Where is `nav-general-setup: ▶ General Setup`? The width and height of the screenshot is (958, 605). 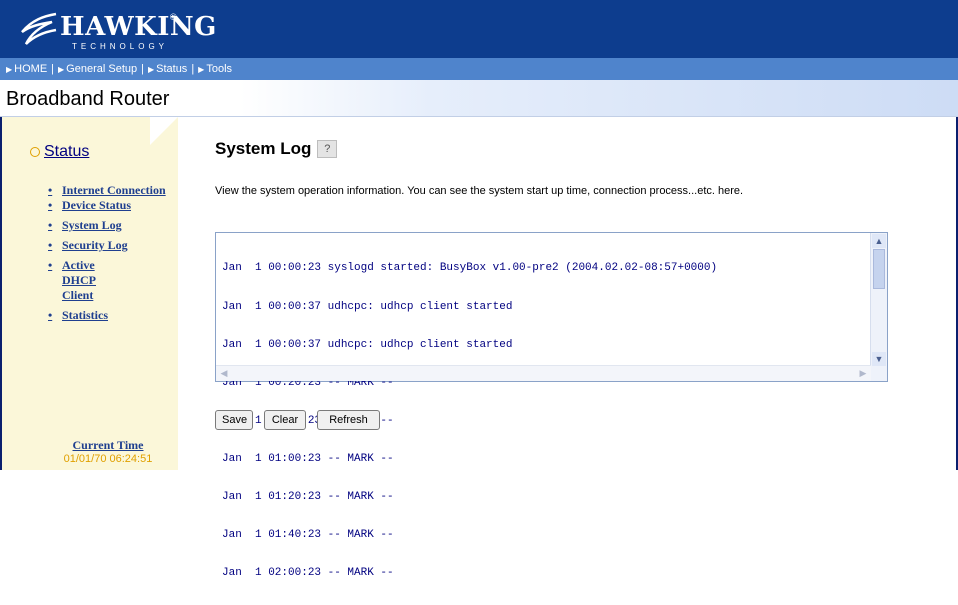
nav-general-setup: ▶ General Setup is located at coordinates (97, 69).